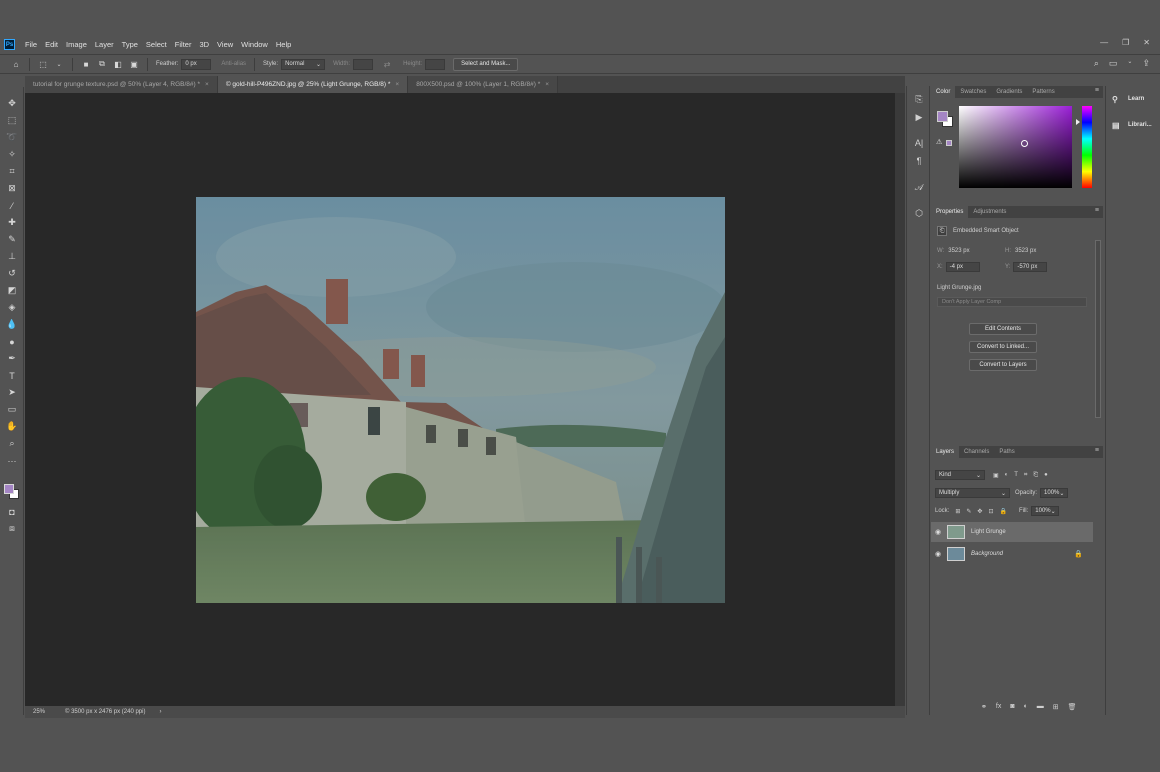 This screenshot has width=1160, height=772. Describe the element at coordinates (12, 443) in the screenshot. I see `zoom-tool-icon: ⌕` at that location.